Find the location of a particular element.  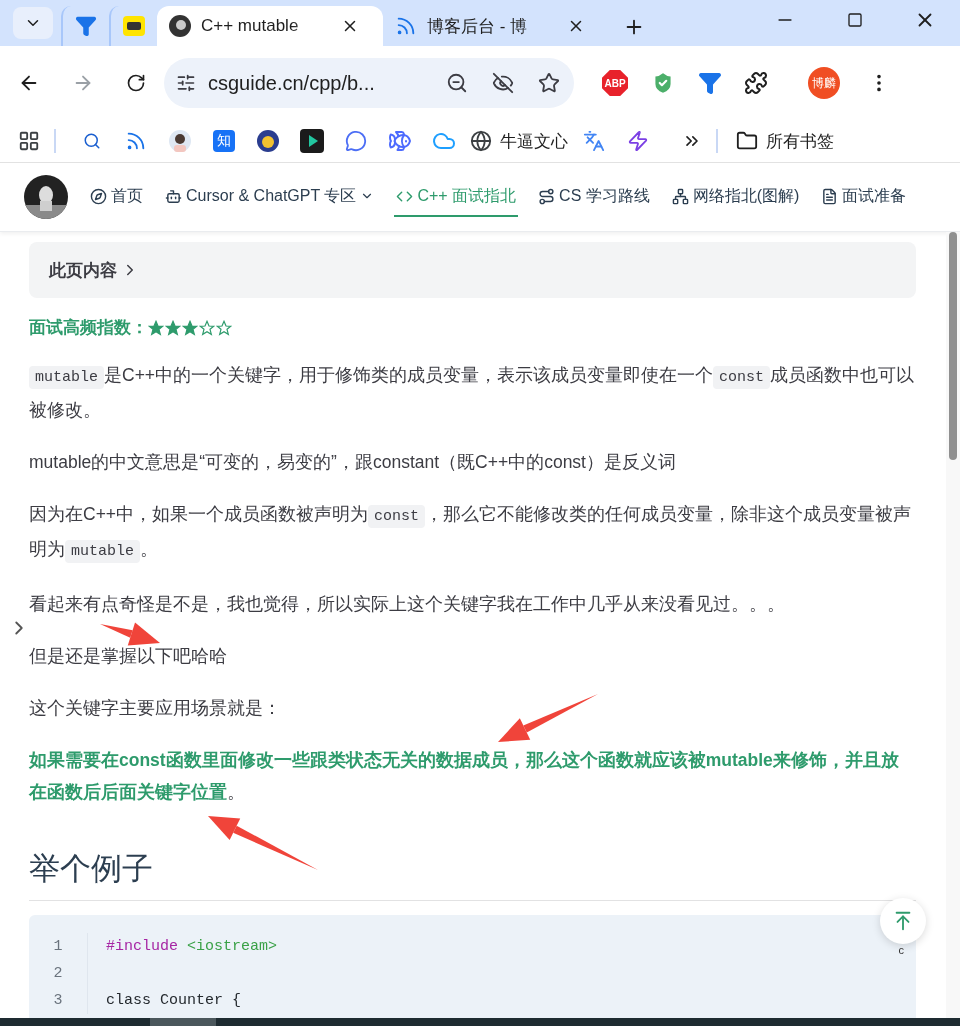

person-icon is located at coordinates (180, 141).